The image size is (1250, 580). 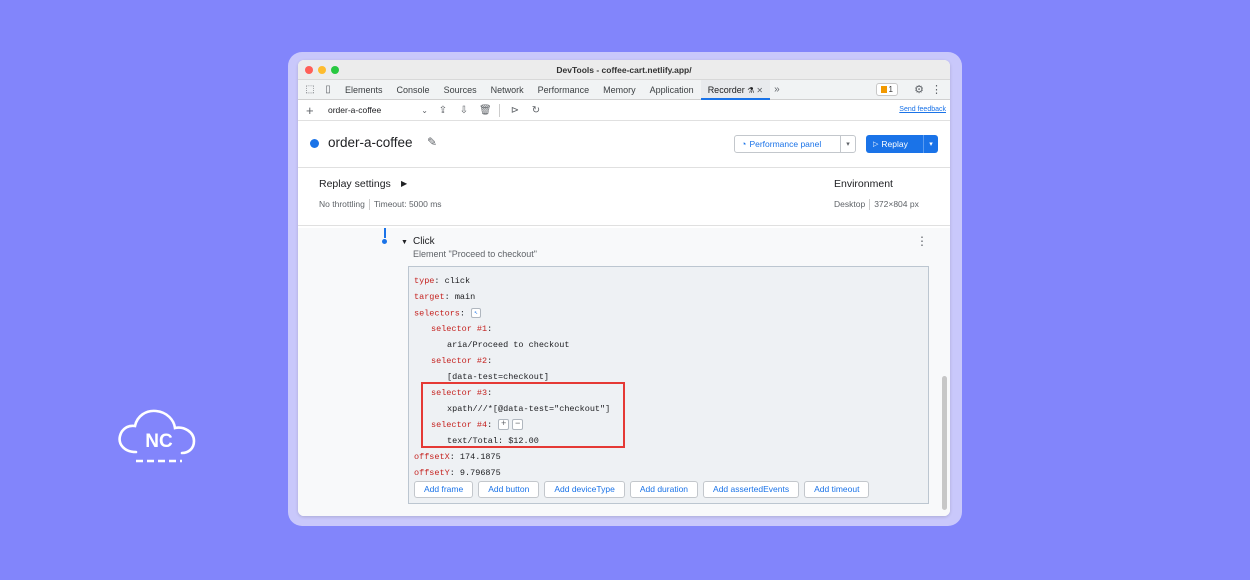 What do you see at coordinates (777, 89) in the screenshot?
I see `more-tabs-icon: »` at bounding box center [777, 89].